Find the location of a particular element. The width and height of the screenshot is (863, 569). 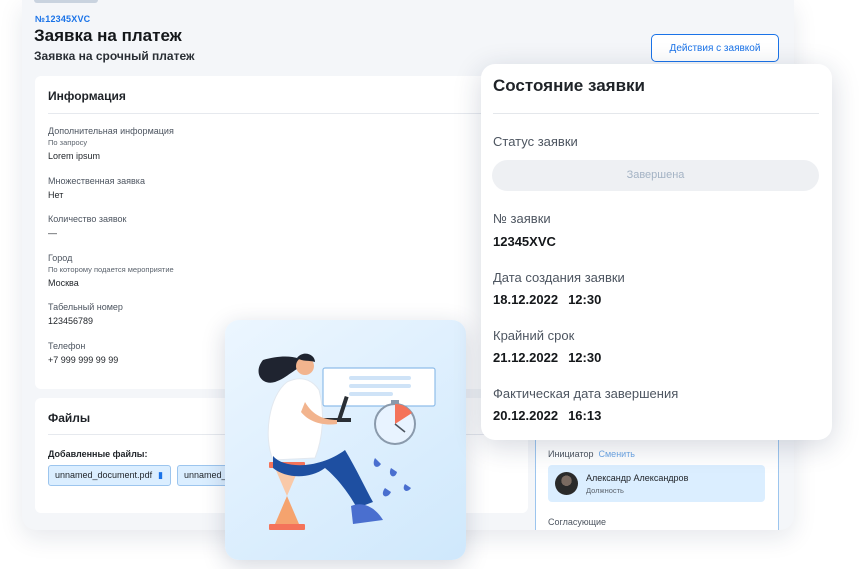

finished-value: 20.12.2022 16:13 is located at coordinates (547, 415).